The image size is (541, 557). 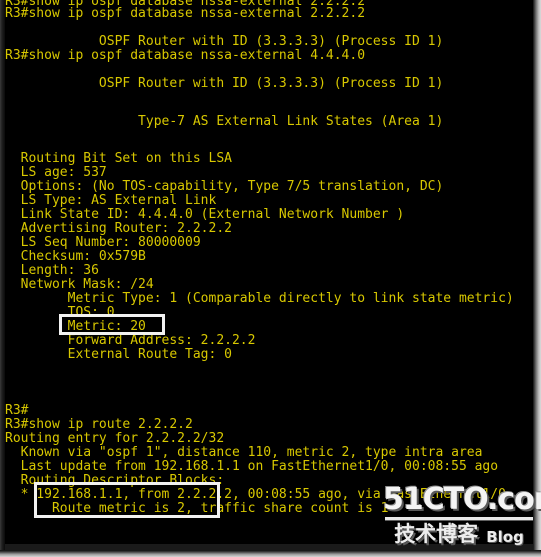 I want to click on window-border-bottom, so click(x=270, y=553).